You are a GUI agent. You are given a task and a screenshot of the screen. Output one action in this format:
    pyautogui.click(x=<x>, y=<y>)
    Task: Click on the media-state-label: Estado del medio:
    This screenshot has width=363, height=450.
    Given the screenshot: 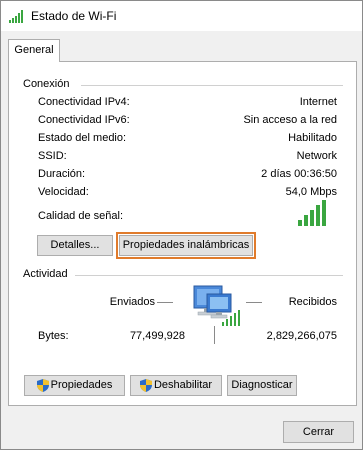 What is the action you would take?
    pyautogui.click(x=82, y=138)
    